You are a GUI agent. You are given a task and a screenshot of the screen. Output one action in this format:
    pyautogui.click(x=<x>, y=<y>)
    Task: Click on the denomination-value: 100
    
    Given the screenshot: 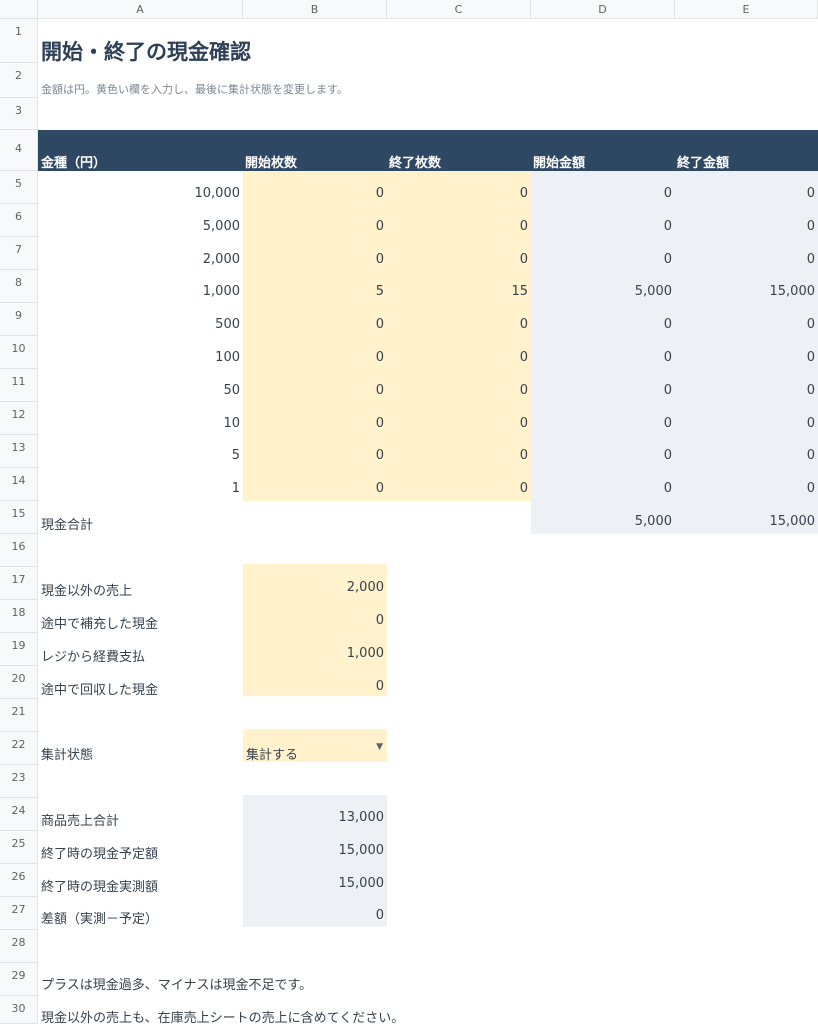 What is the action you would take?
    pyautogui.click(x=140, y=357)
    